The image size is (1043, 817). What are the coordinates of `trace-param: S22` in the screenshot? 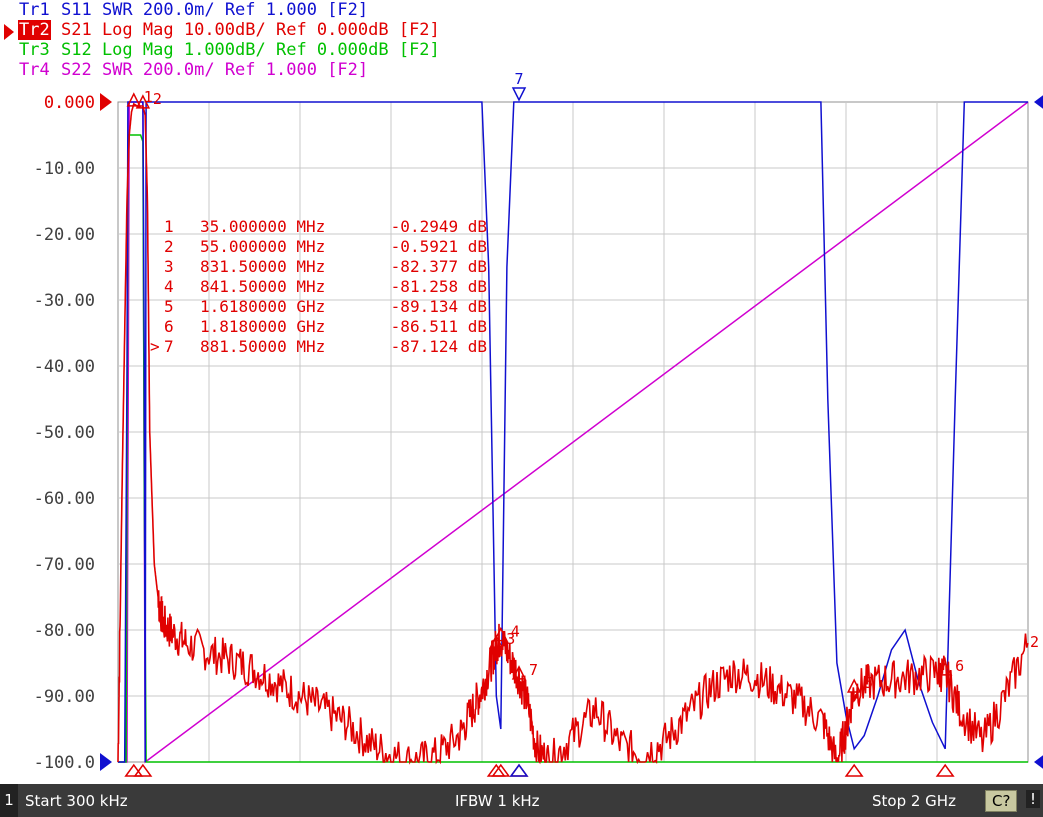 It's located at (76, 70).